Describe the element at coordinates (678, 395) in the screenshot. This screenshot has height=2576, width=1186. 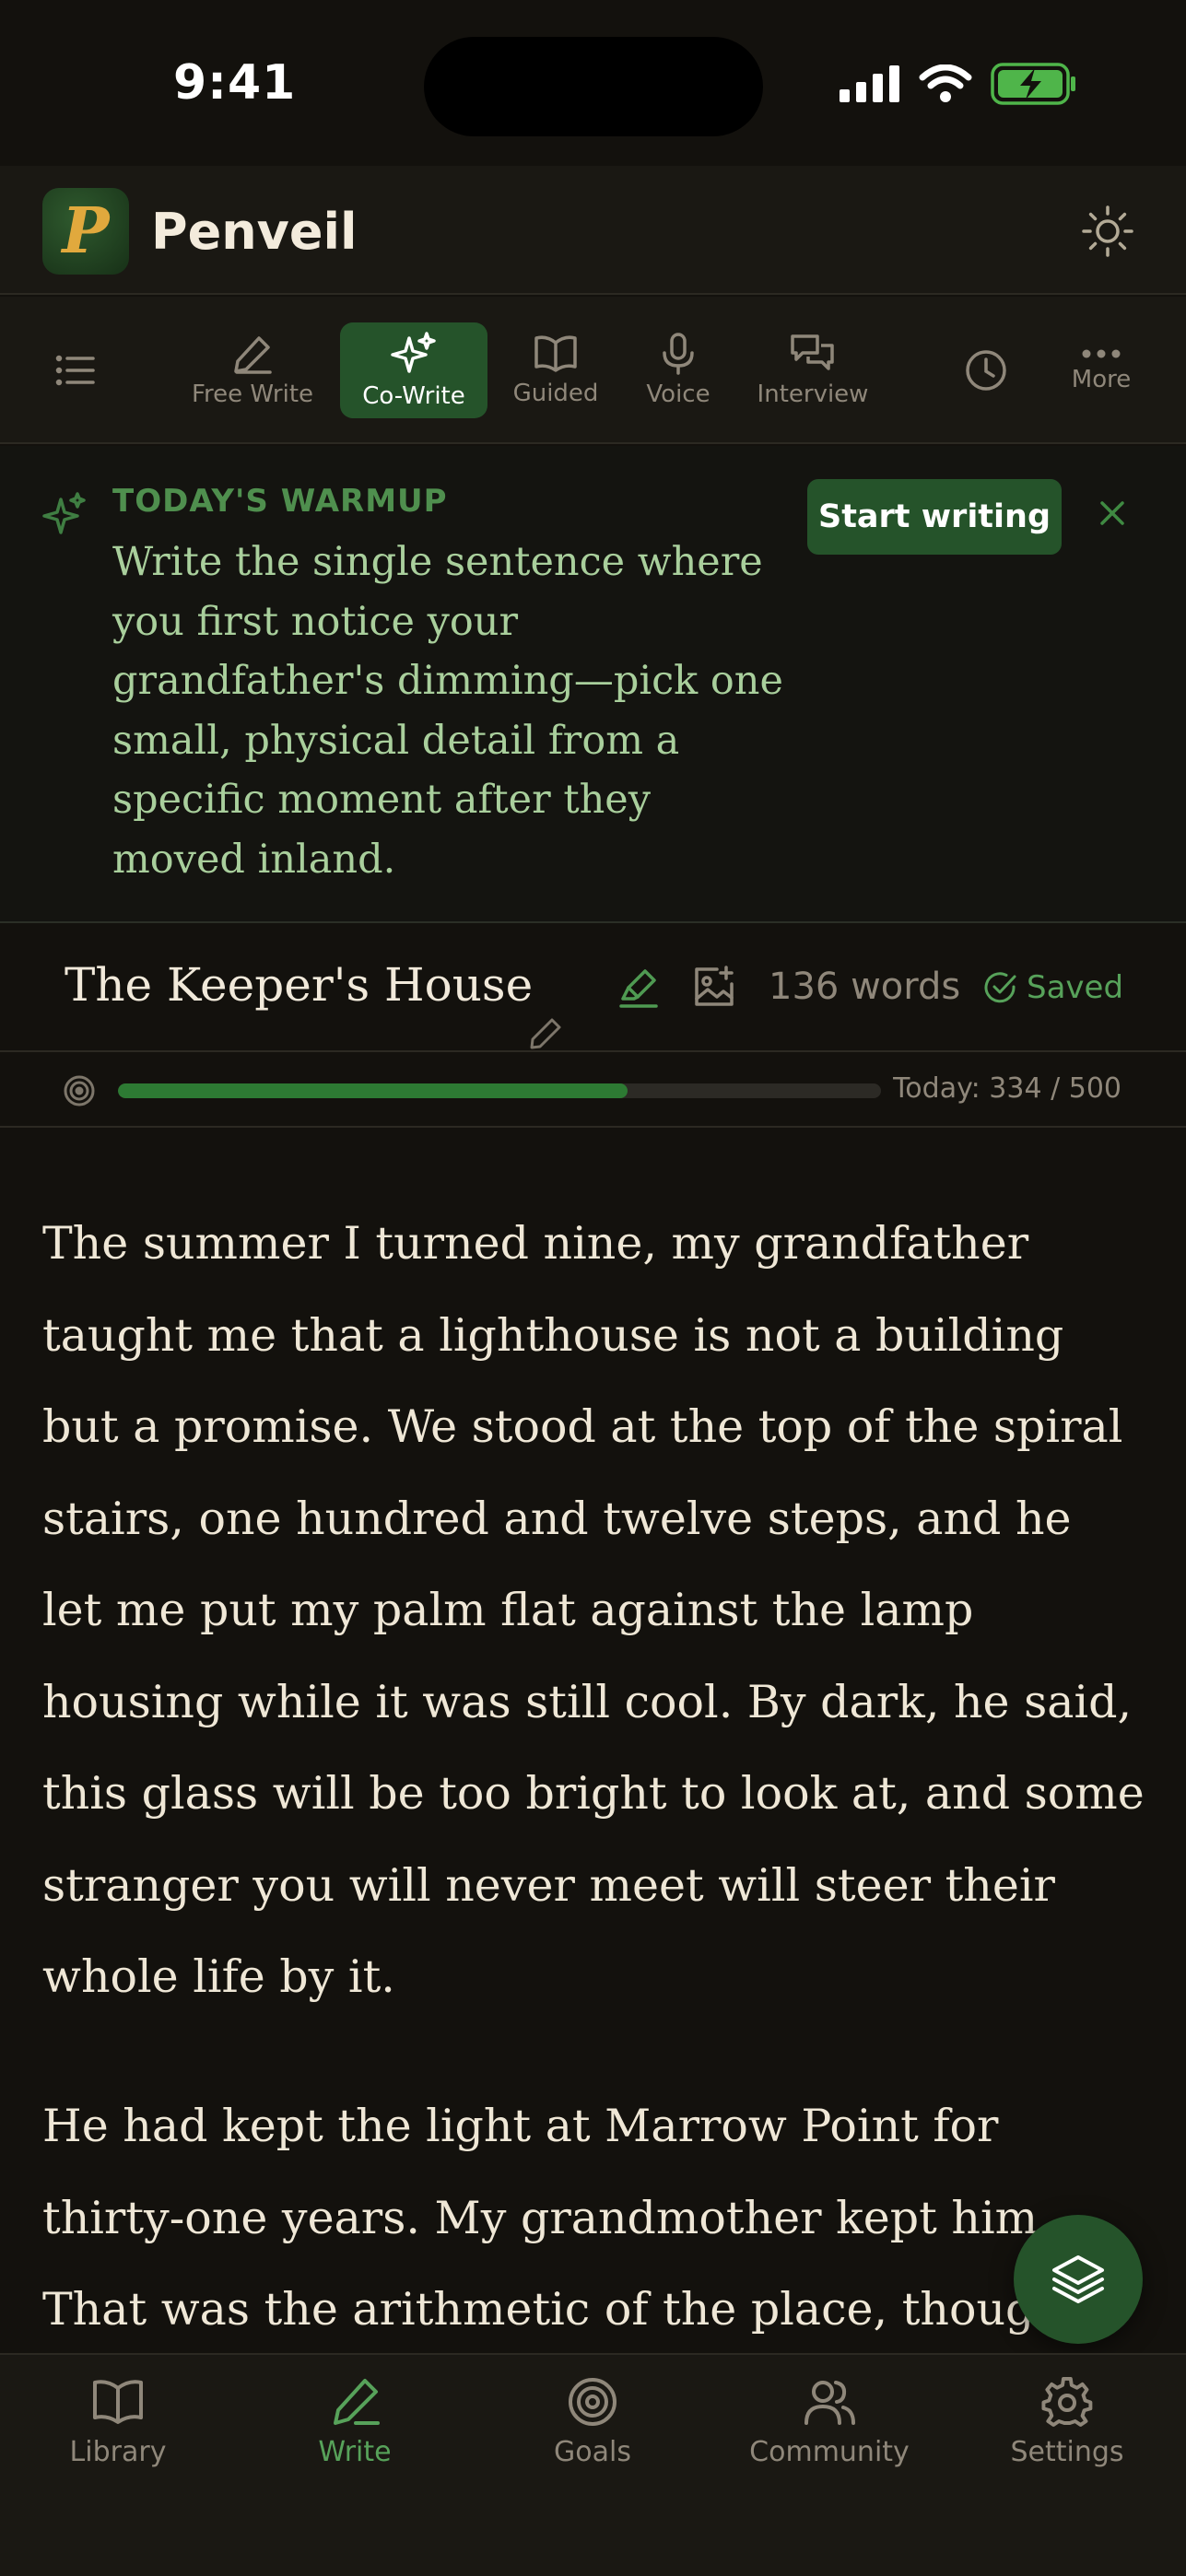
I see `mode-label: Voice` at that location.